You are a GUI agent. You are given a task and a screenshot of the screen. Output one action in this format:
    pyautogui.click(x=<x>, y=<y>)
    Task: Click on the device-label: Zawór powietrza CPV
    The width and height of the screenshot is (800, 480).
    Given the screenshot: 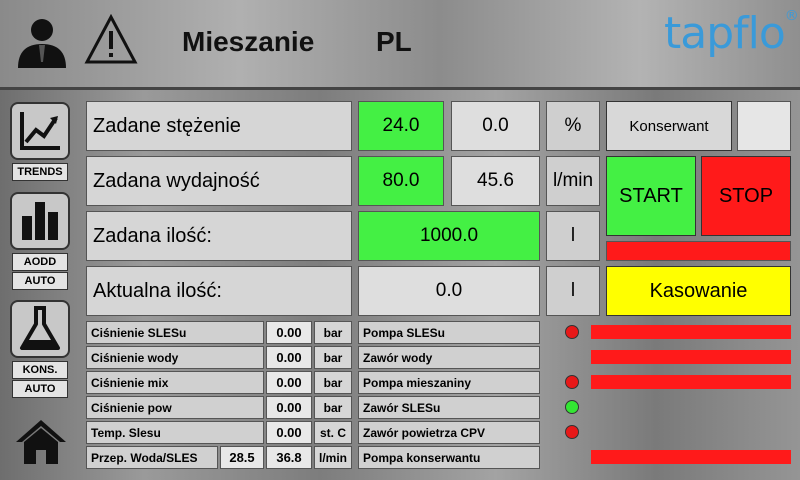 What is the action you would take?
    pyautogui.click(x=449, y=432)
    